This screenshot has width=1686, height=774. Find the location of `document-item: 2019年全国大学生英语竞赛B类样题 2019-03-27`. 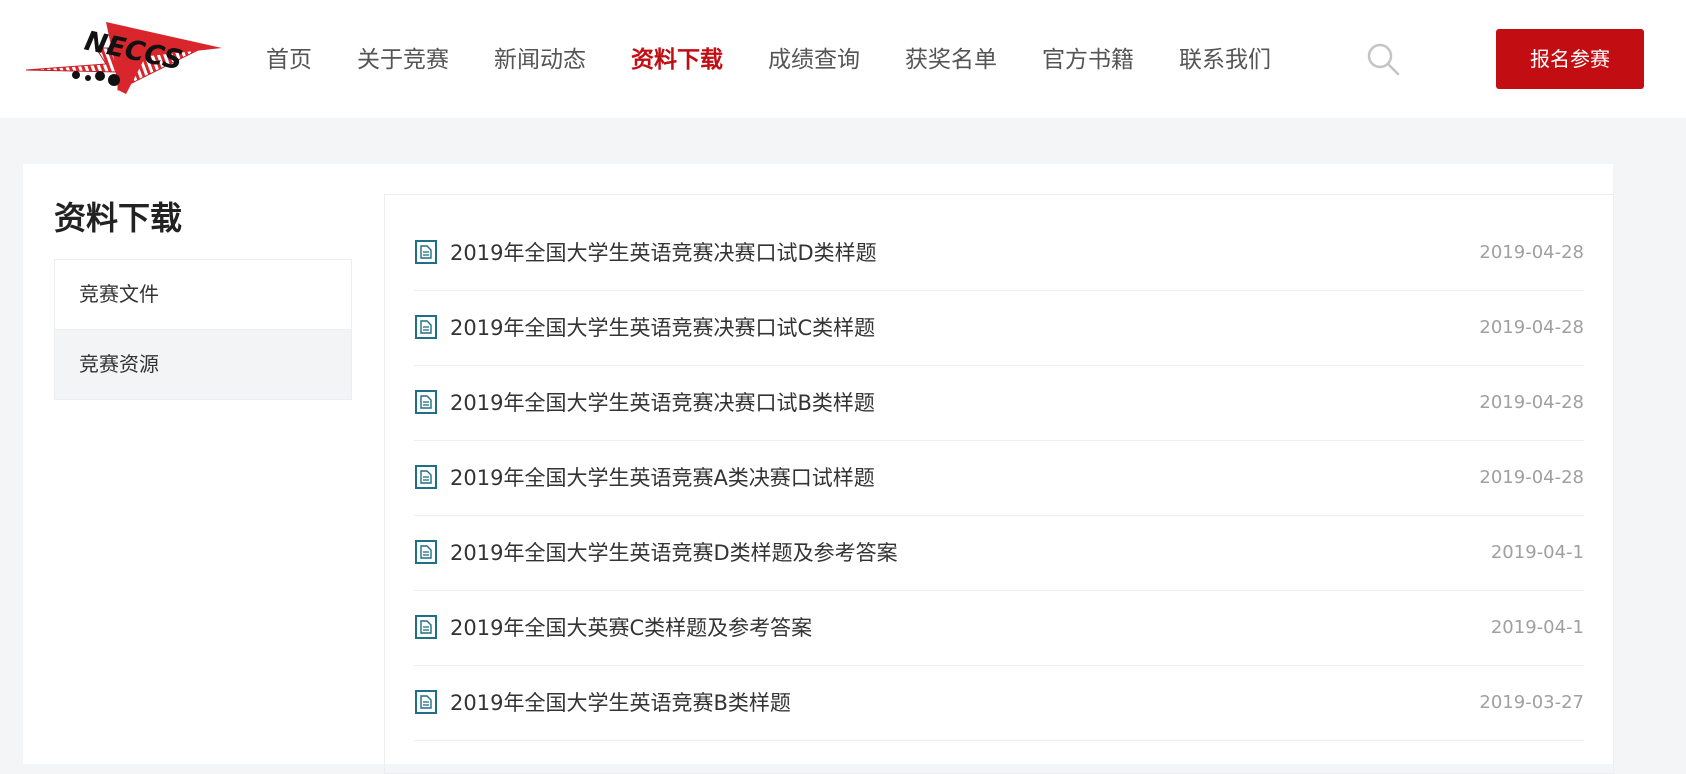

document-item: 2019年全国大学生英语竞赛B类样题 2019-03-27 is located at coordinates (999, 703).